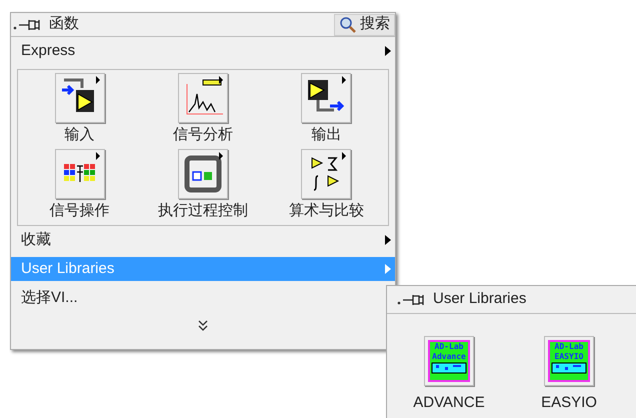  What do you see at coordinates (203, 173) in the screenshot?
I see `loop-icon` at bounding box center [203, 173].